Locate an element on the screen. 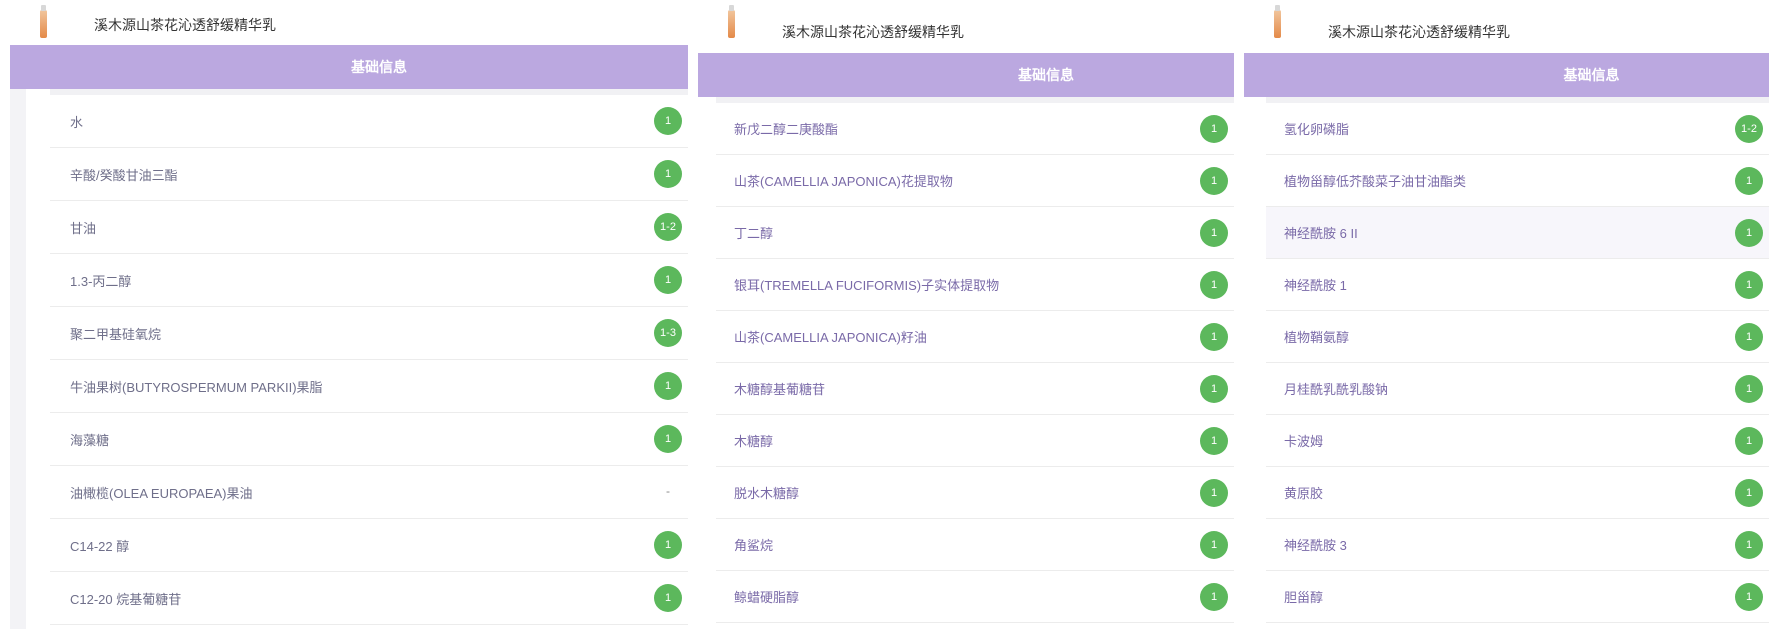 The height and width of the screenshot is (637, 1779). ingredient-name: 水 is located at coordinates (77, 122).